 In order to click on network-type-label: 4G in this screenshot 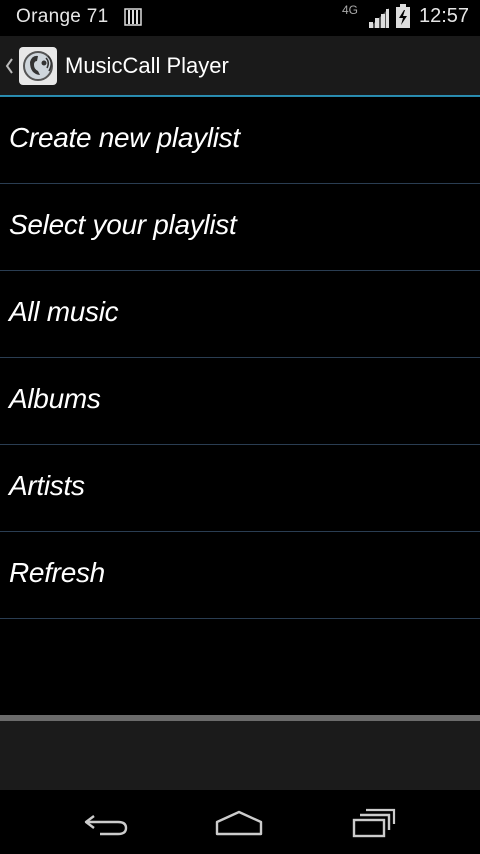, I will do `click(350, 10)`.